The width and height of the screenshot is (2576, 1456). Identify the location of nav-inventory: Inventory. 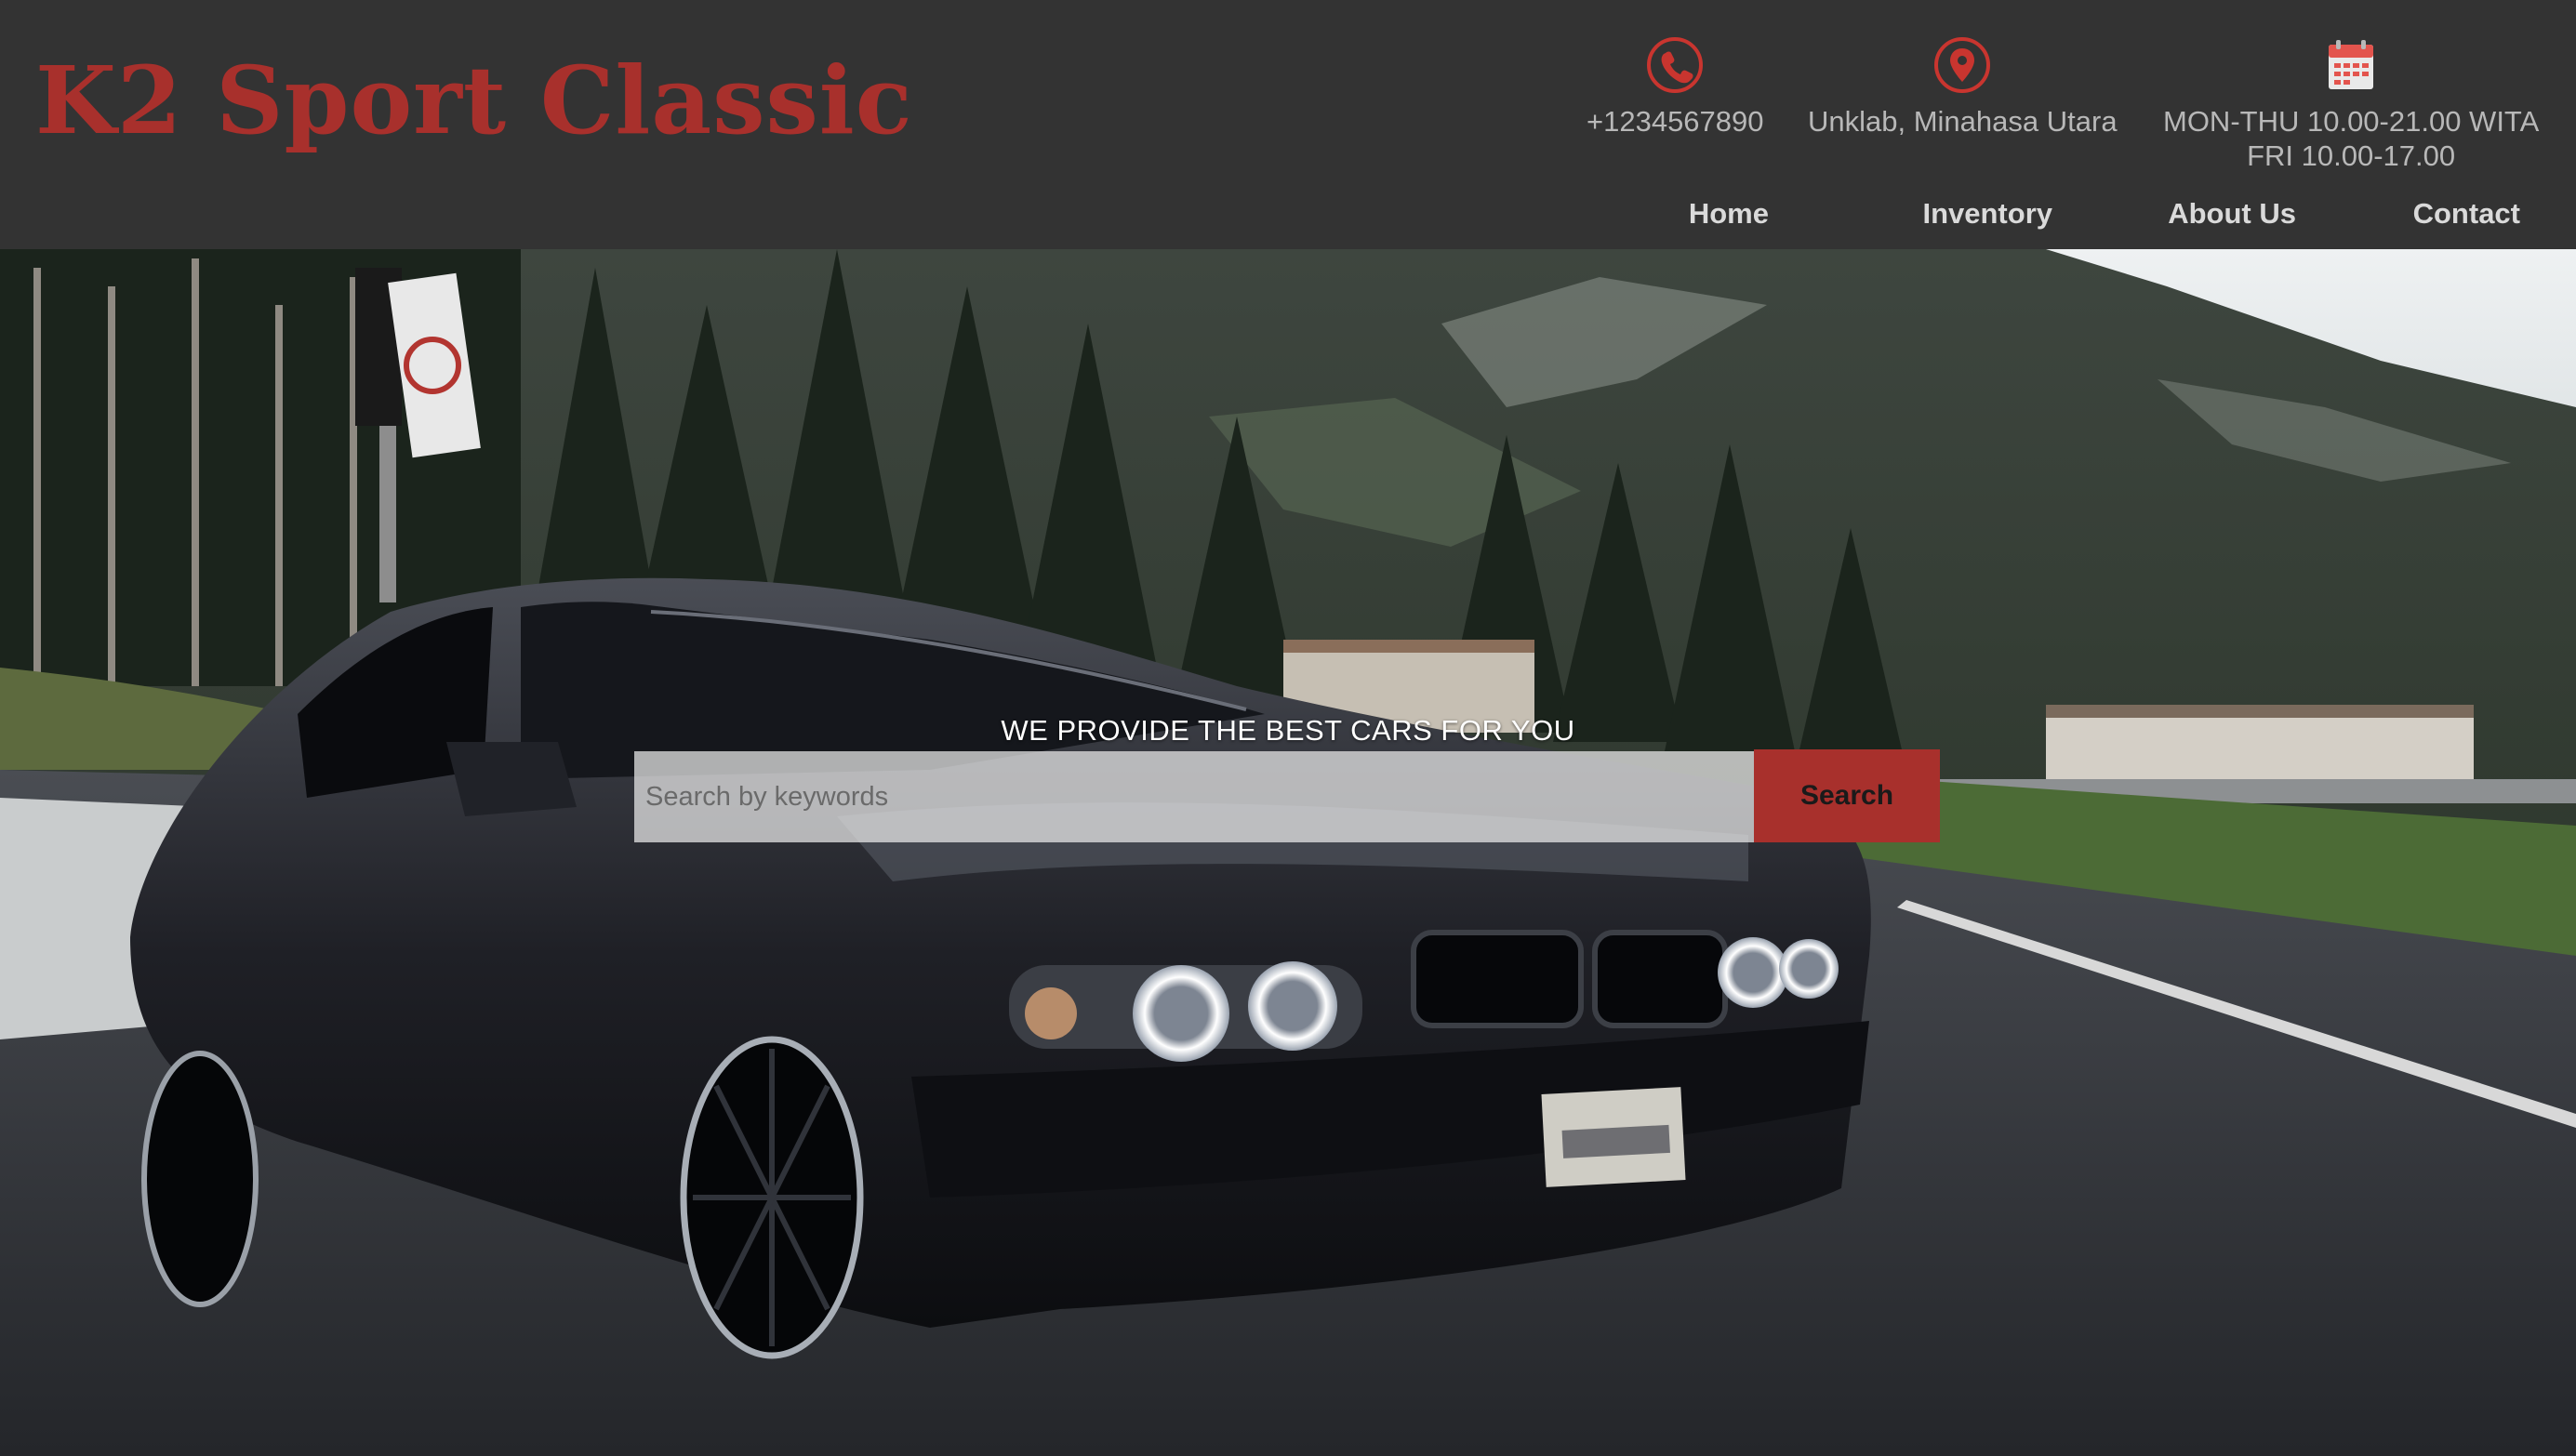
(1987, 214).